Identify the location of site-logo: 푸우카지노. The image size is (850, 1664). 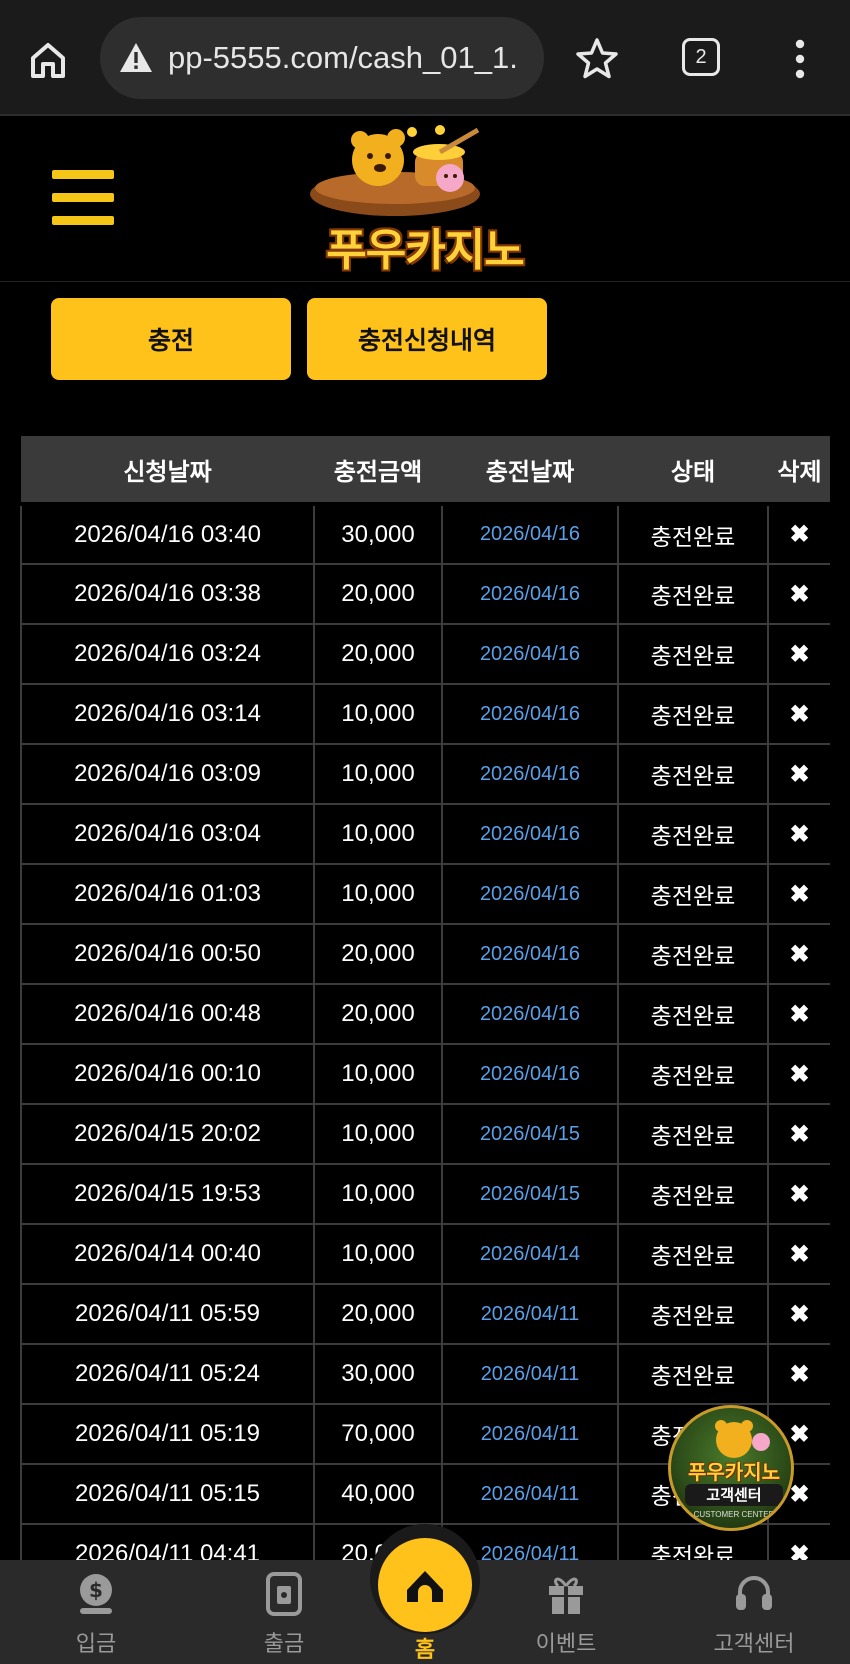
(425, 199).